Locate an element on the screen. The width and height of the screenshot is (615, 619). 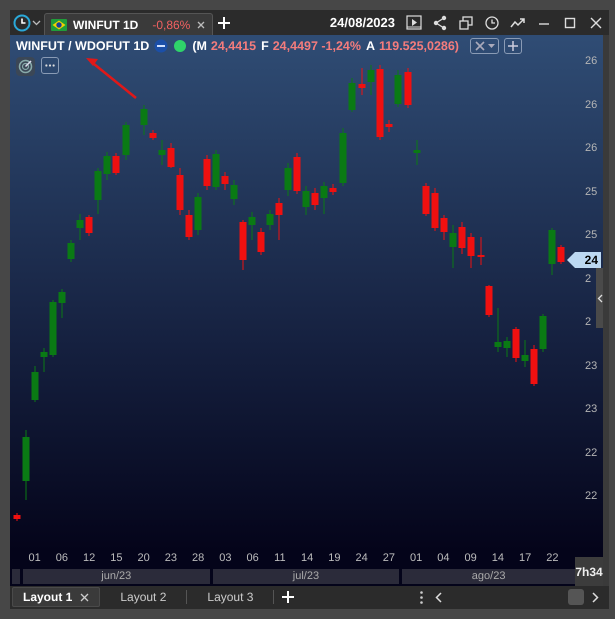
tab-label: WINFUT 1D is located at coordinates (105, 25).